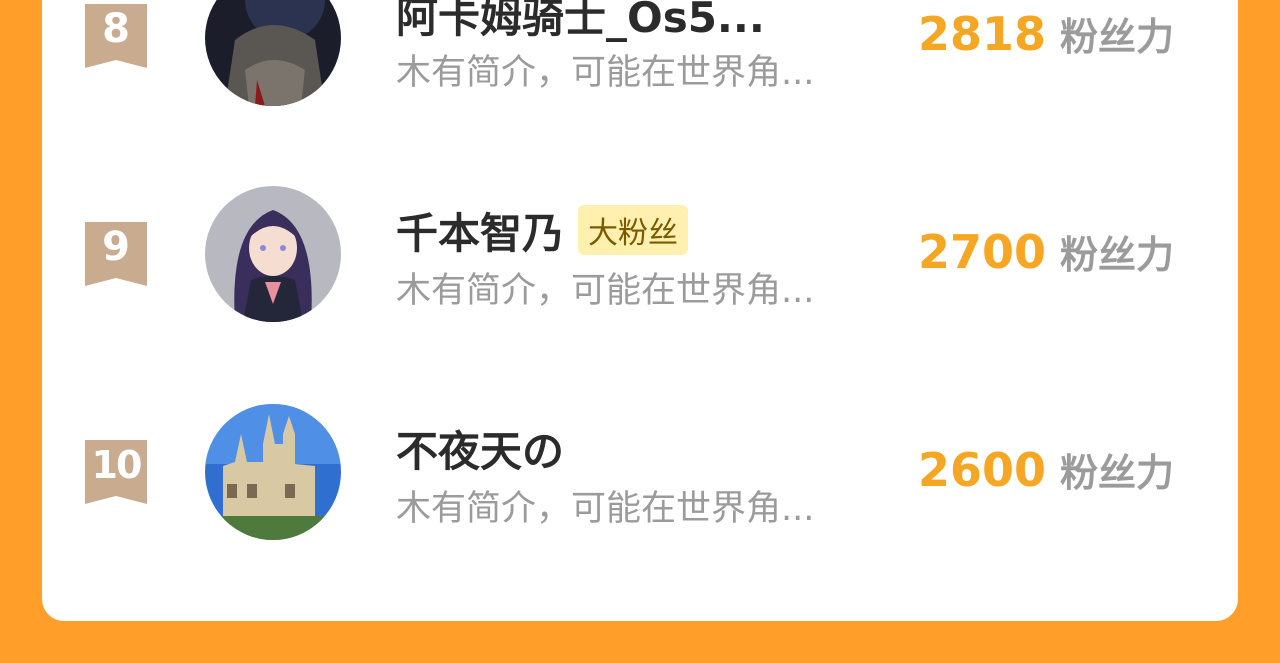 Image resolution: width=1280 pixels, height=663 pixels. What do you see at coordinates (116, 29) in the screenshot?
I see `rank-number: 8` at bounding box center [116, 29].